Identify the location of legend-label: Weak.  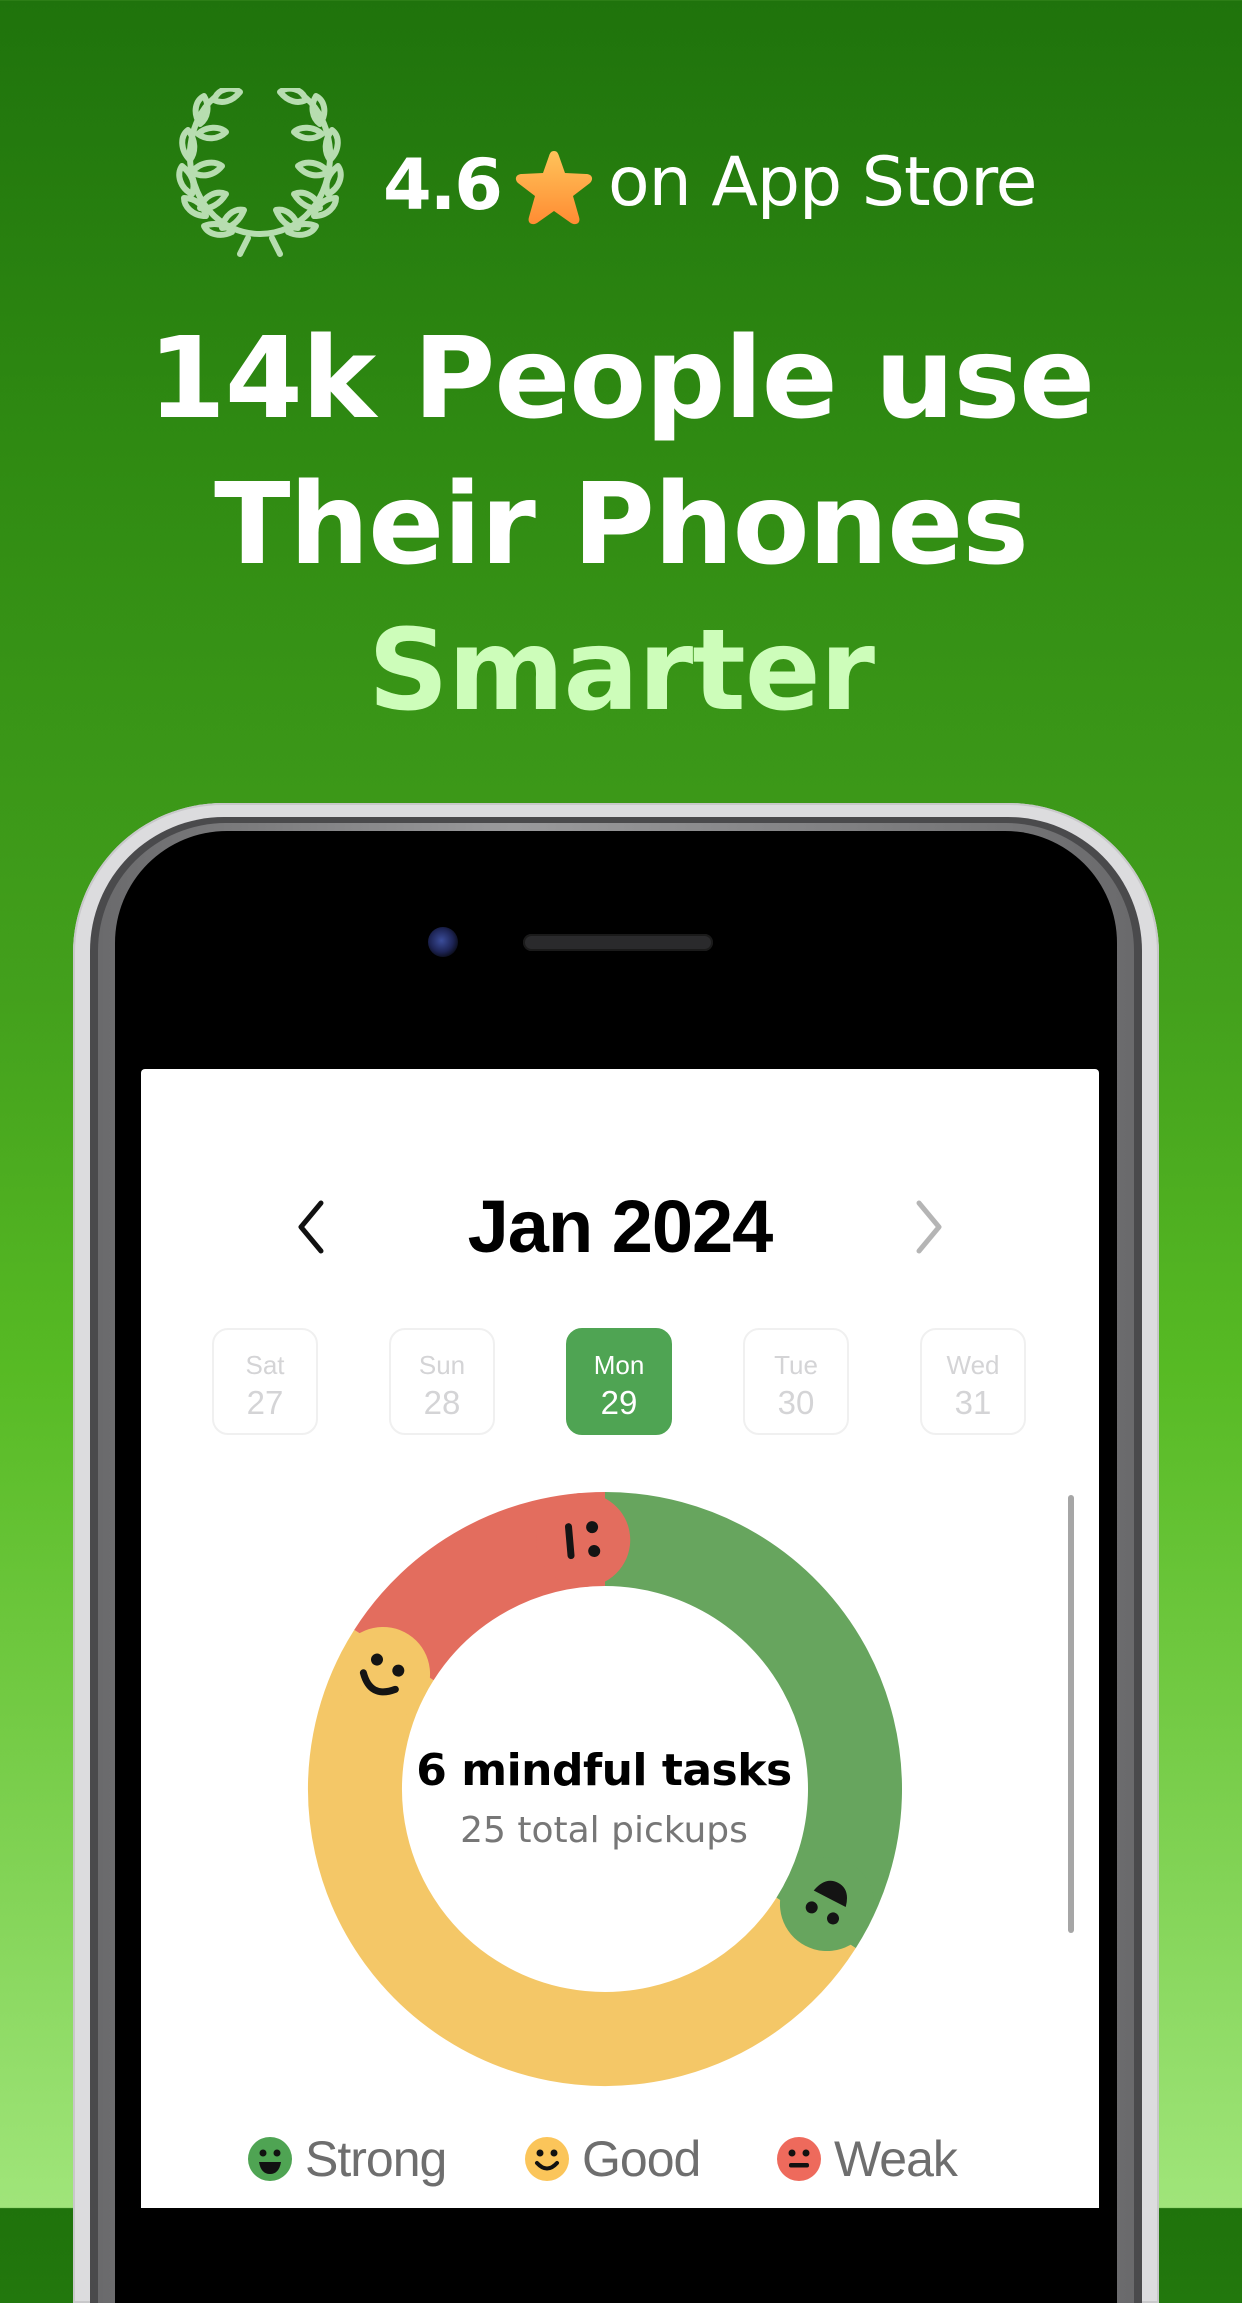
(896, 2159).